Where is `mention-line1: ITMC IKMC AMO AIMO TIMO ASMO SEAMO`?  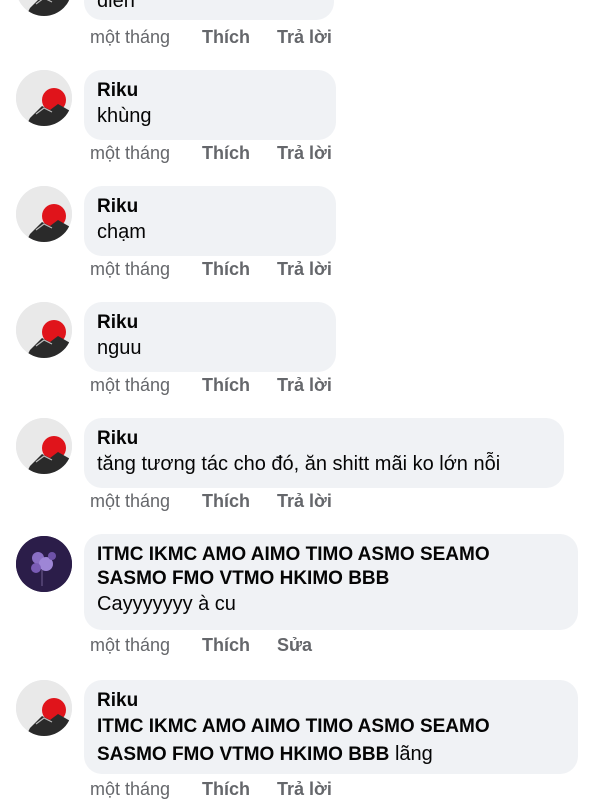 mention-line1: ITMC IKMC AMO AIMO TIMO ASMO SEAMO is located at coordinates (293, 726).